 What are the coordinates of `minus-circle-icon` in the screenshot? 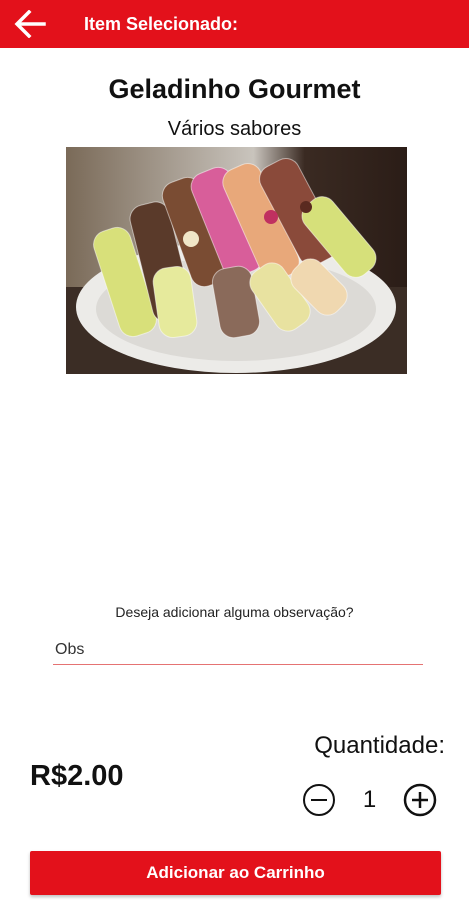 It's located at (319, 800).